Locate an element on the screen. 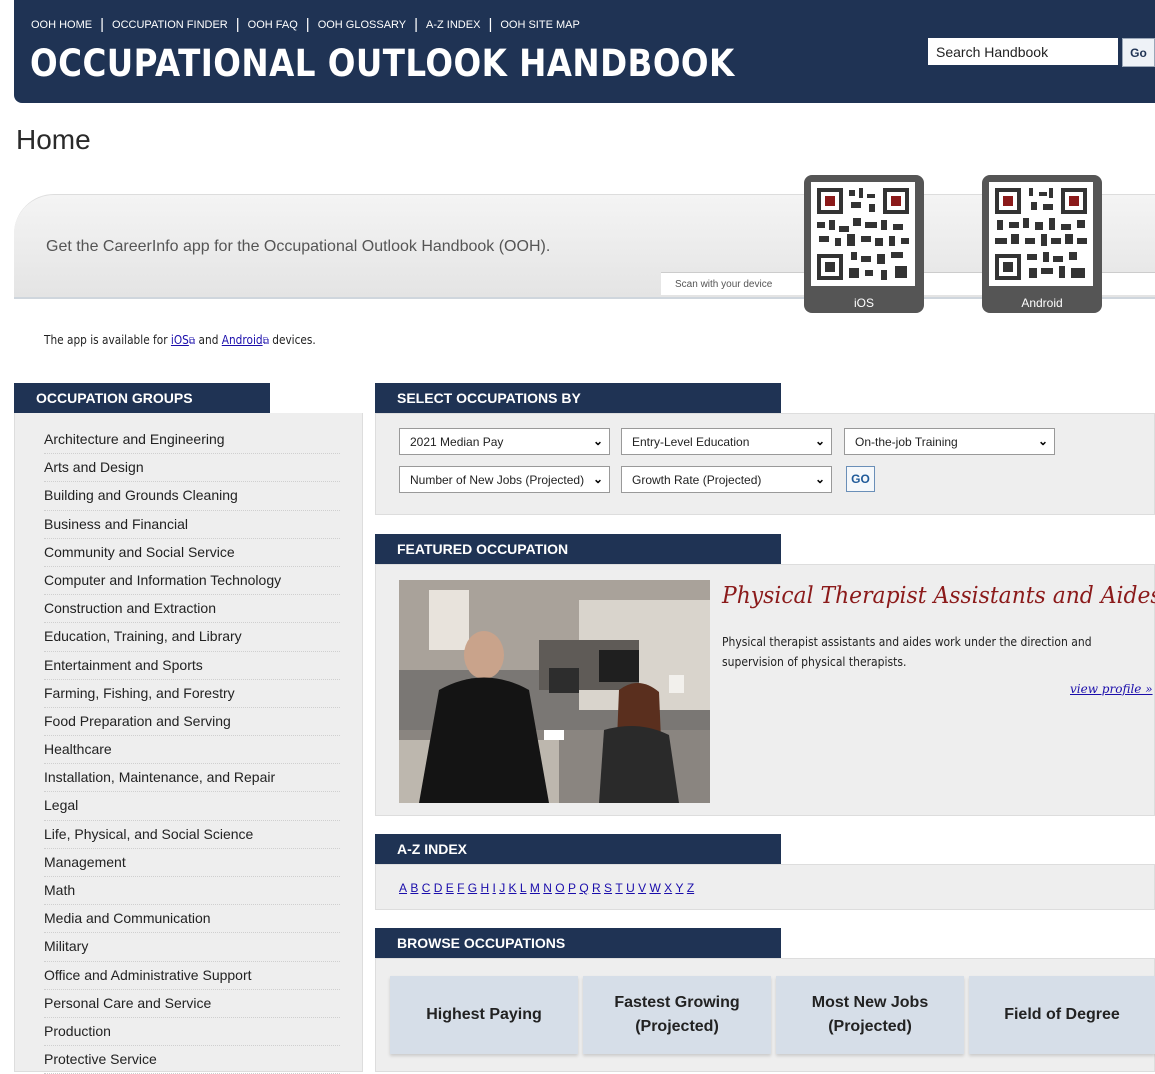 This screenshot has height=1074, width=1155. occupation-group-link: Math is located at coordinates (192, 891).